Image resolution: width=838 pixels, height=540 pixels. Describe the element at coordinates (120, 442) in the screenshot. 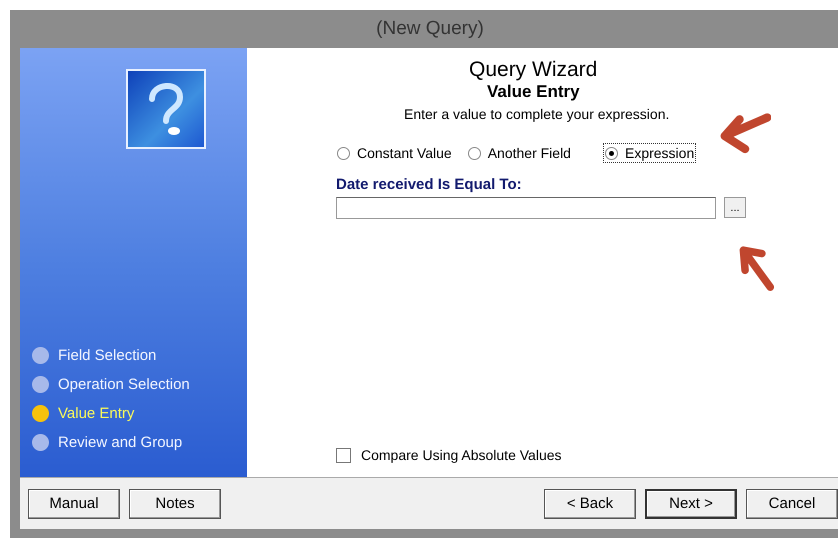

I see `step-label: Review and Group` at that location.